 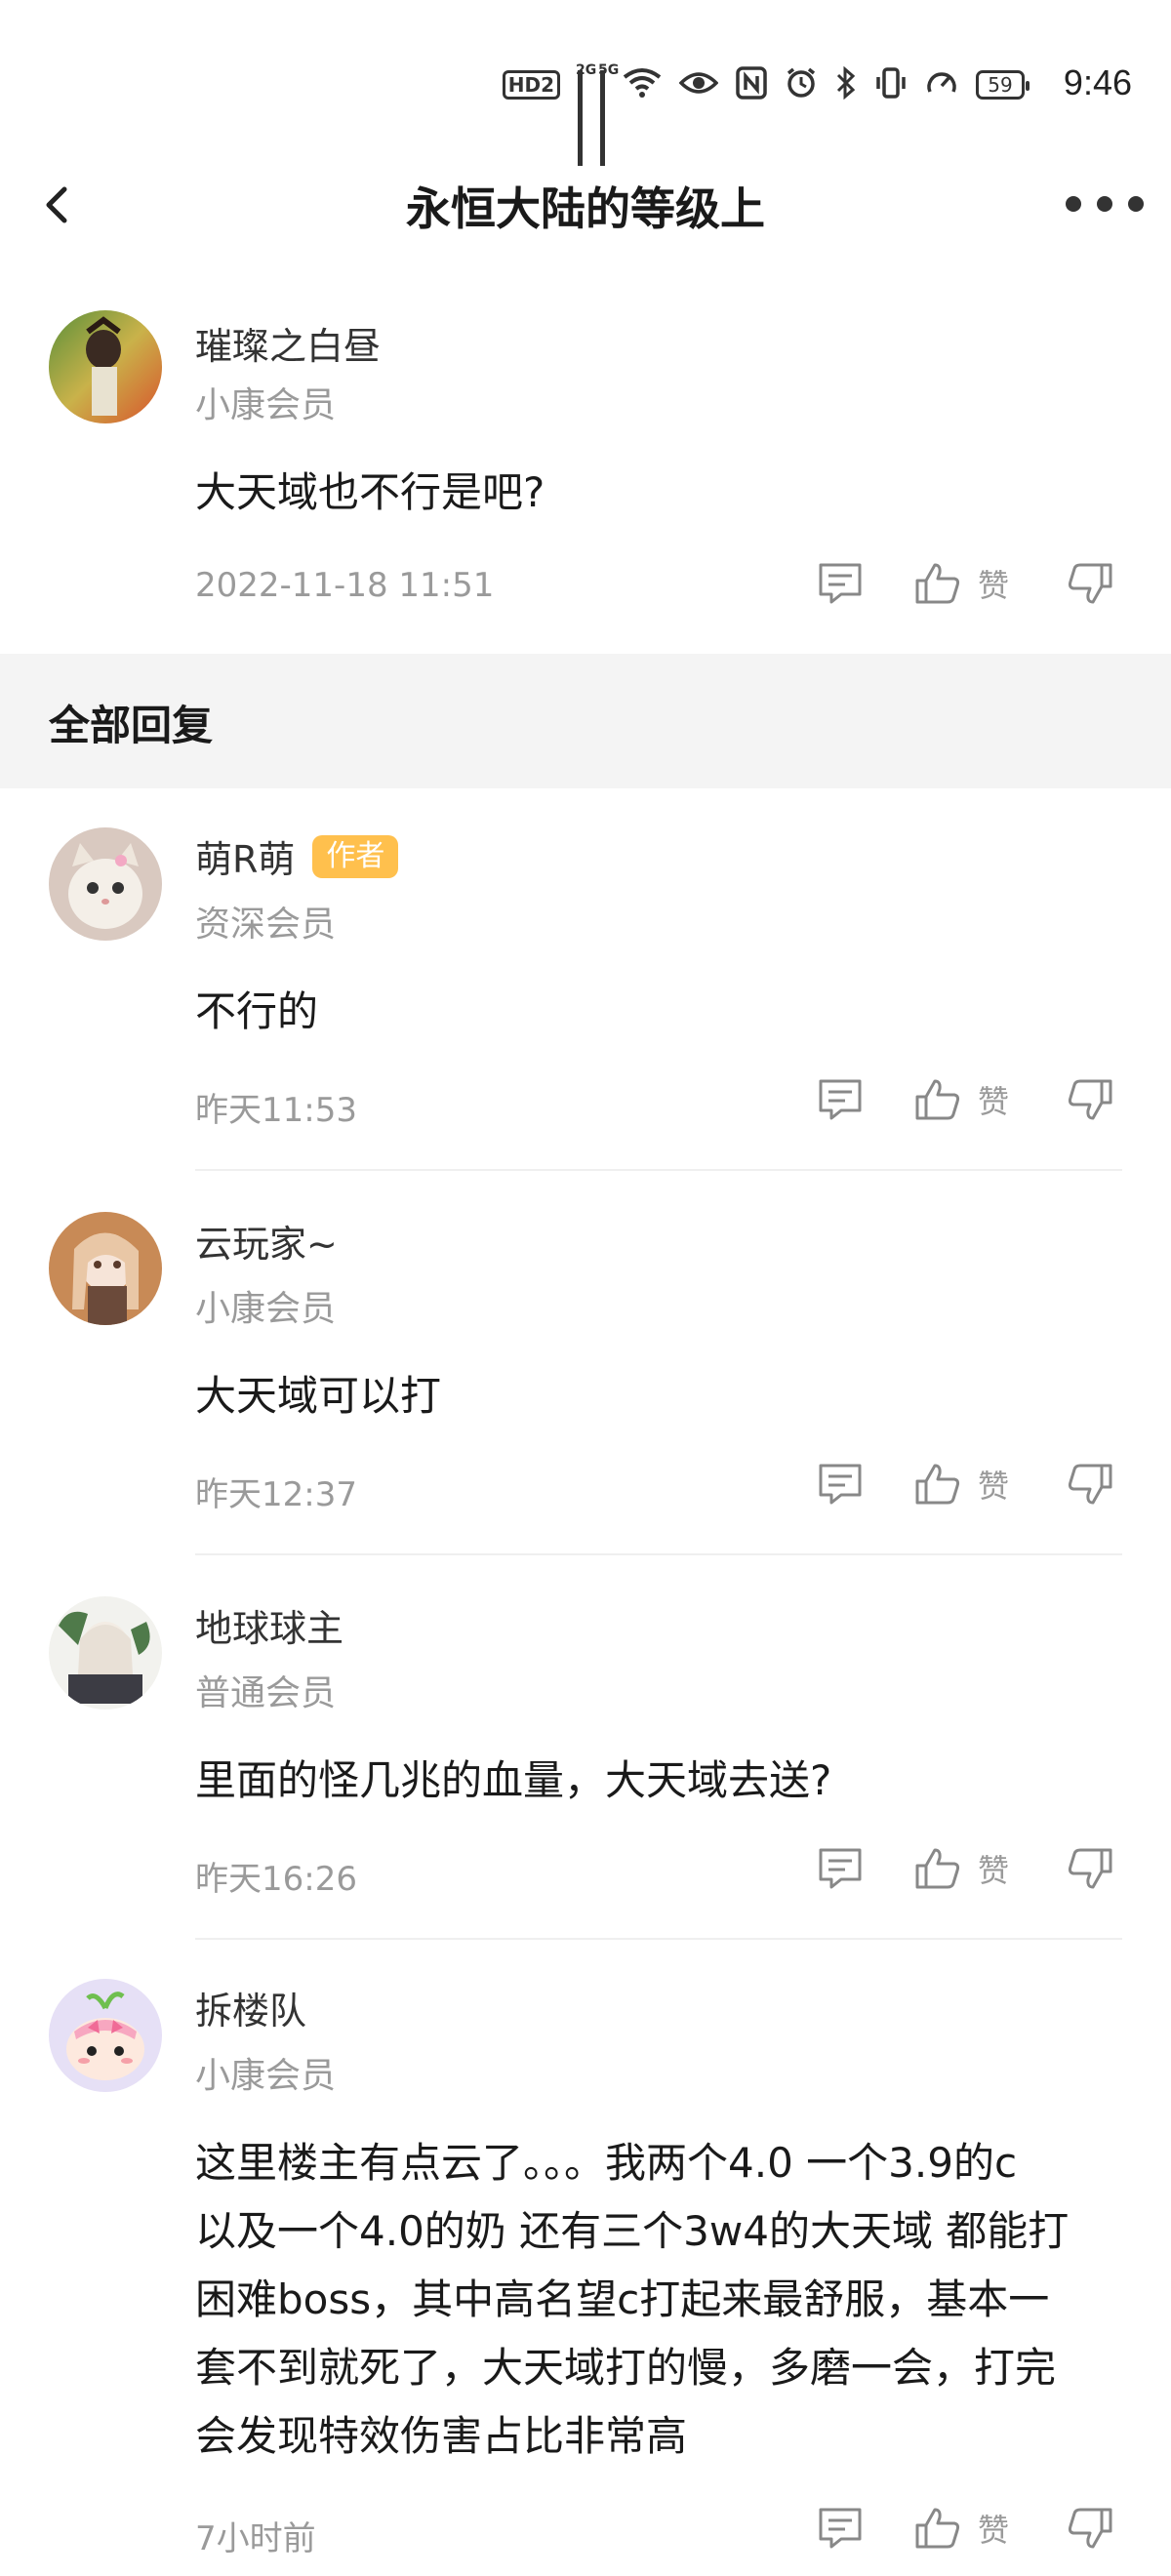 What do you see at coordinates (609, 70) in the screenshot?
I see `signal2-label: 5G` at bounding box center [609, 70].